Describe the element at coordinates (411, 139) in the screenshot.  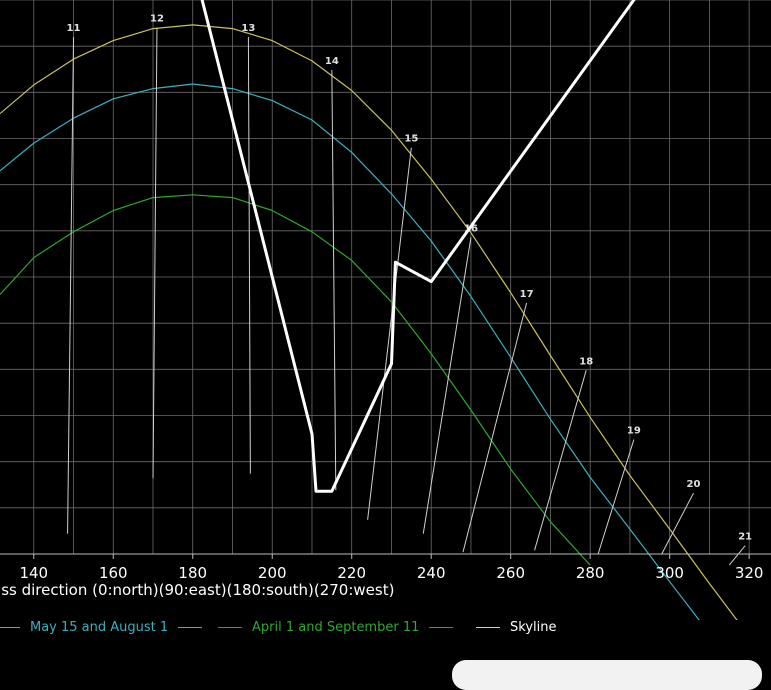
I see `hour-label: 15` at that location.